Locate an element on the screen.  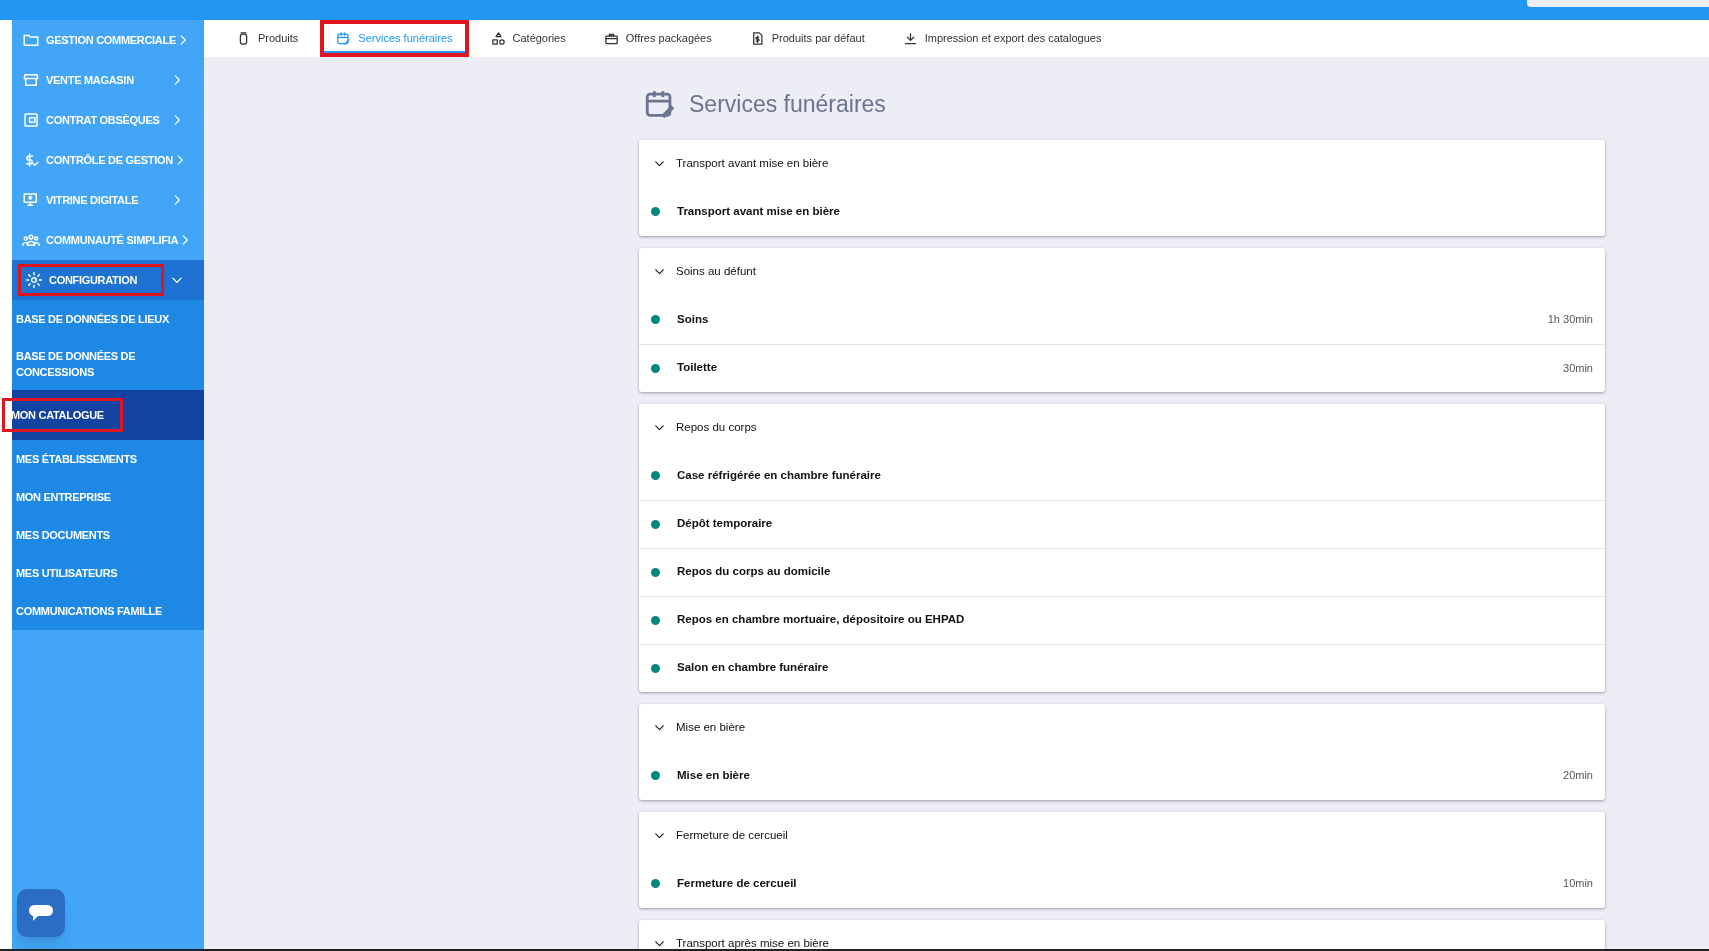
group-title: Transport avant mise en bière is located at coordinates (752, 163).